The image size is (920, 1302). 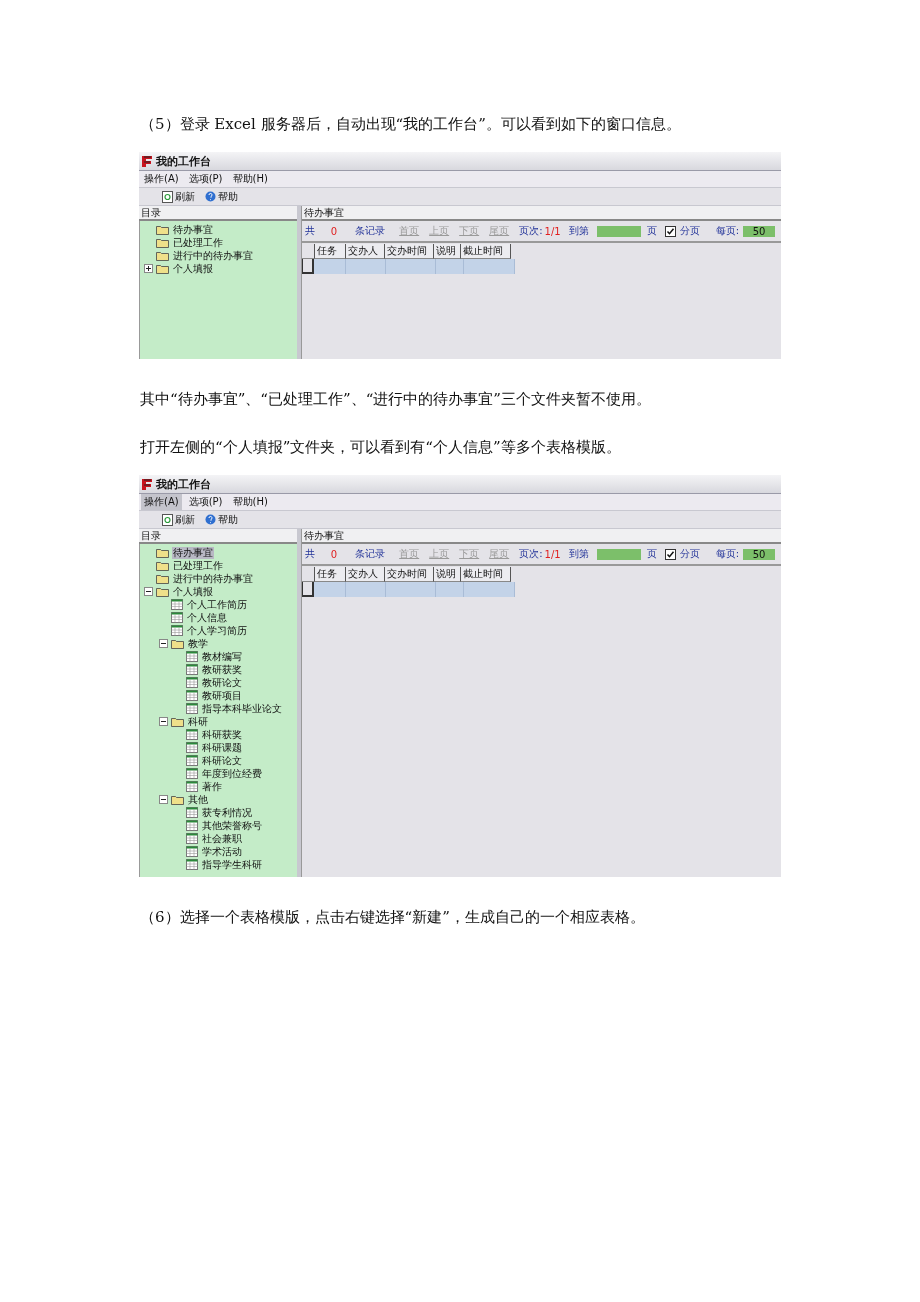 What do you see at coordinates (217, 630) in the screenshot?
I see `tree-item: 个人学习简历` at bounding box center [217, 630].